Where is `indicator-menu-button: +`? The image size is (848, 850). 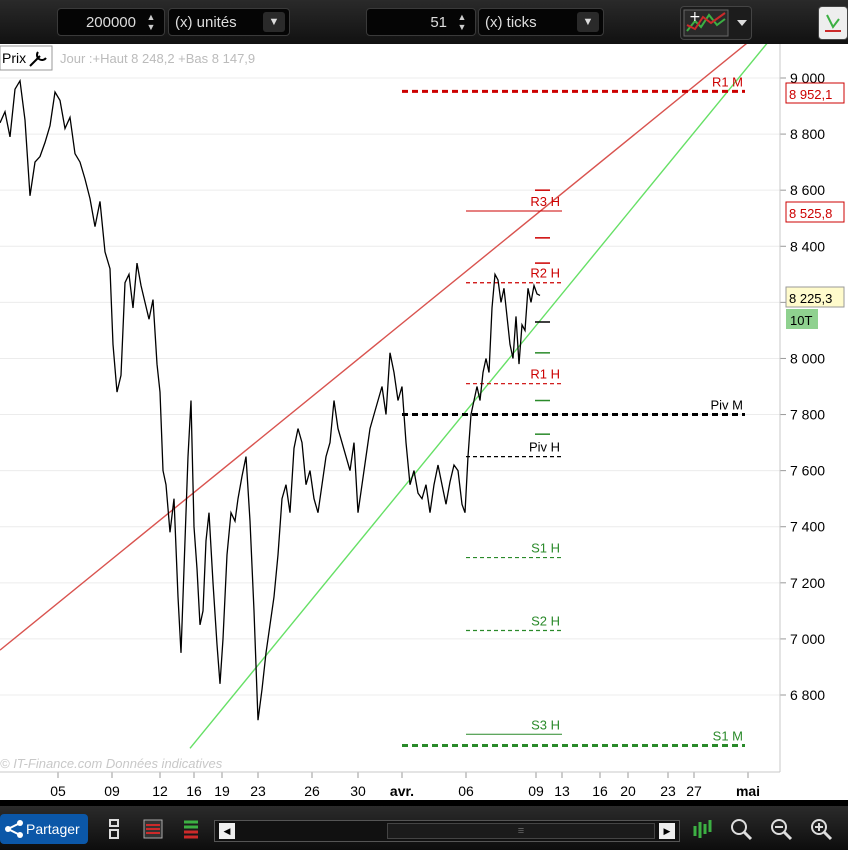 indicator-menu-button: + is located at coordinates (716, 23).